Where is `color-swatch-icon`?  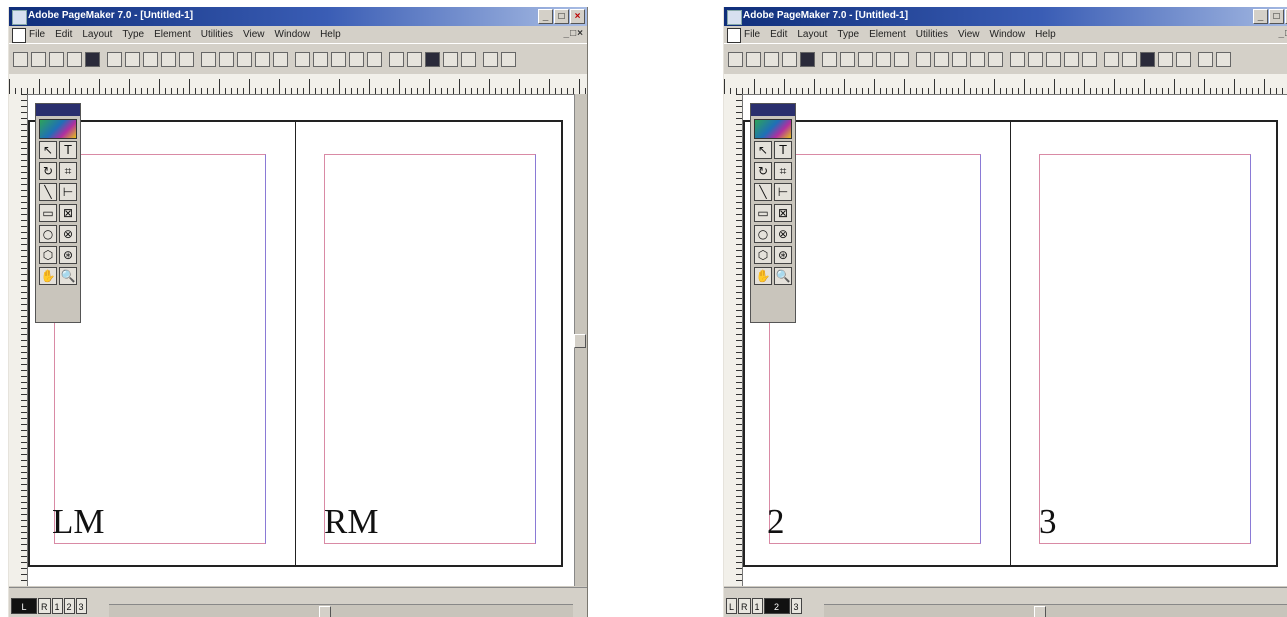 color-swatch-icon is located at coordinates (773, 129).